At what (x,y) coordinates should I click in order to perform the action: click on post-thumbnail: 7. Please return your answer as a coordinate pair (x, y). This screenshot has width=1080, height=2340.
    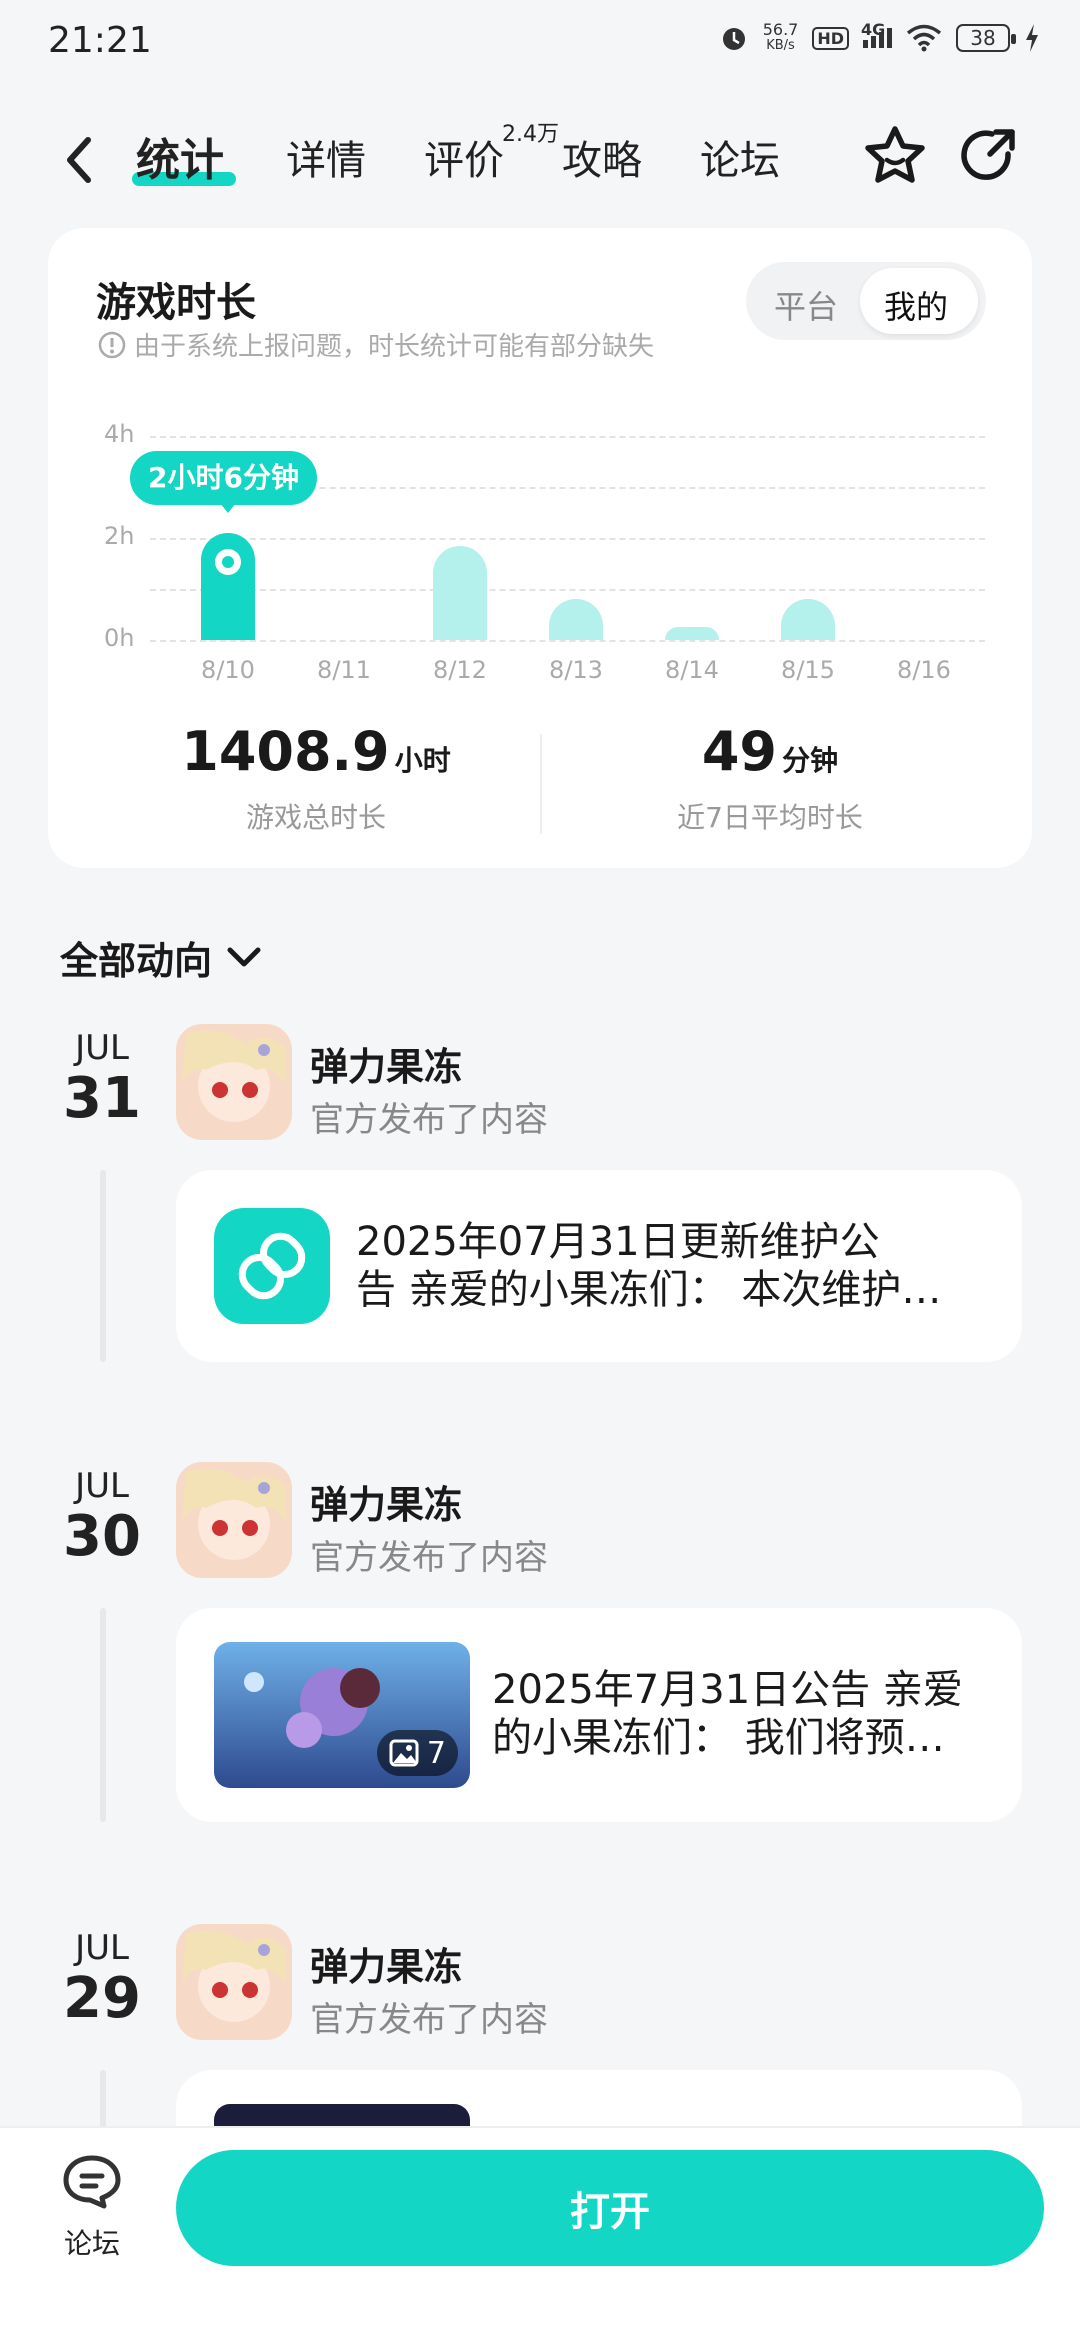
    Looking at the image, I should click on (342, 1715).